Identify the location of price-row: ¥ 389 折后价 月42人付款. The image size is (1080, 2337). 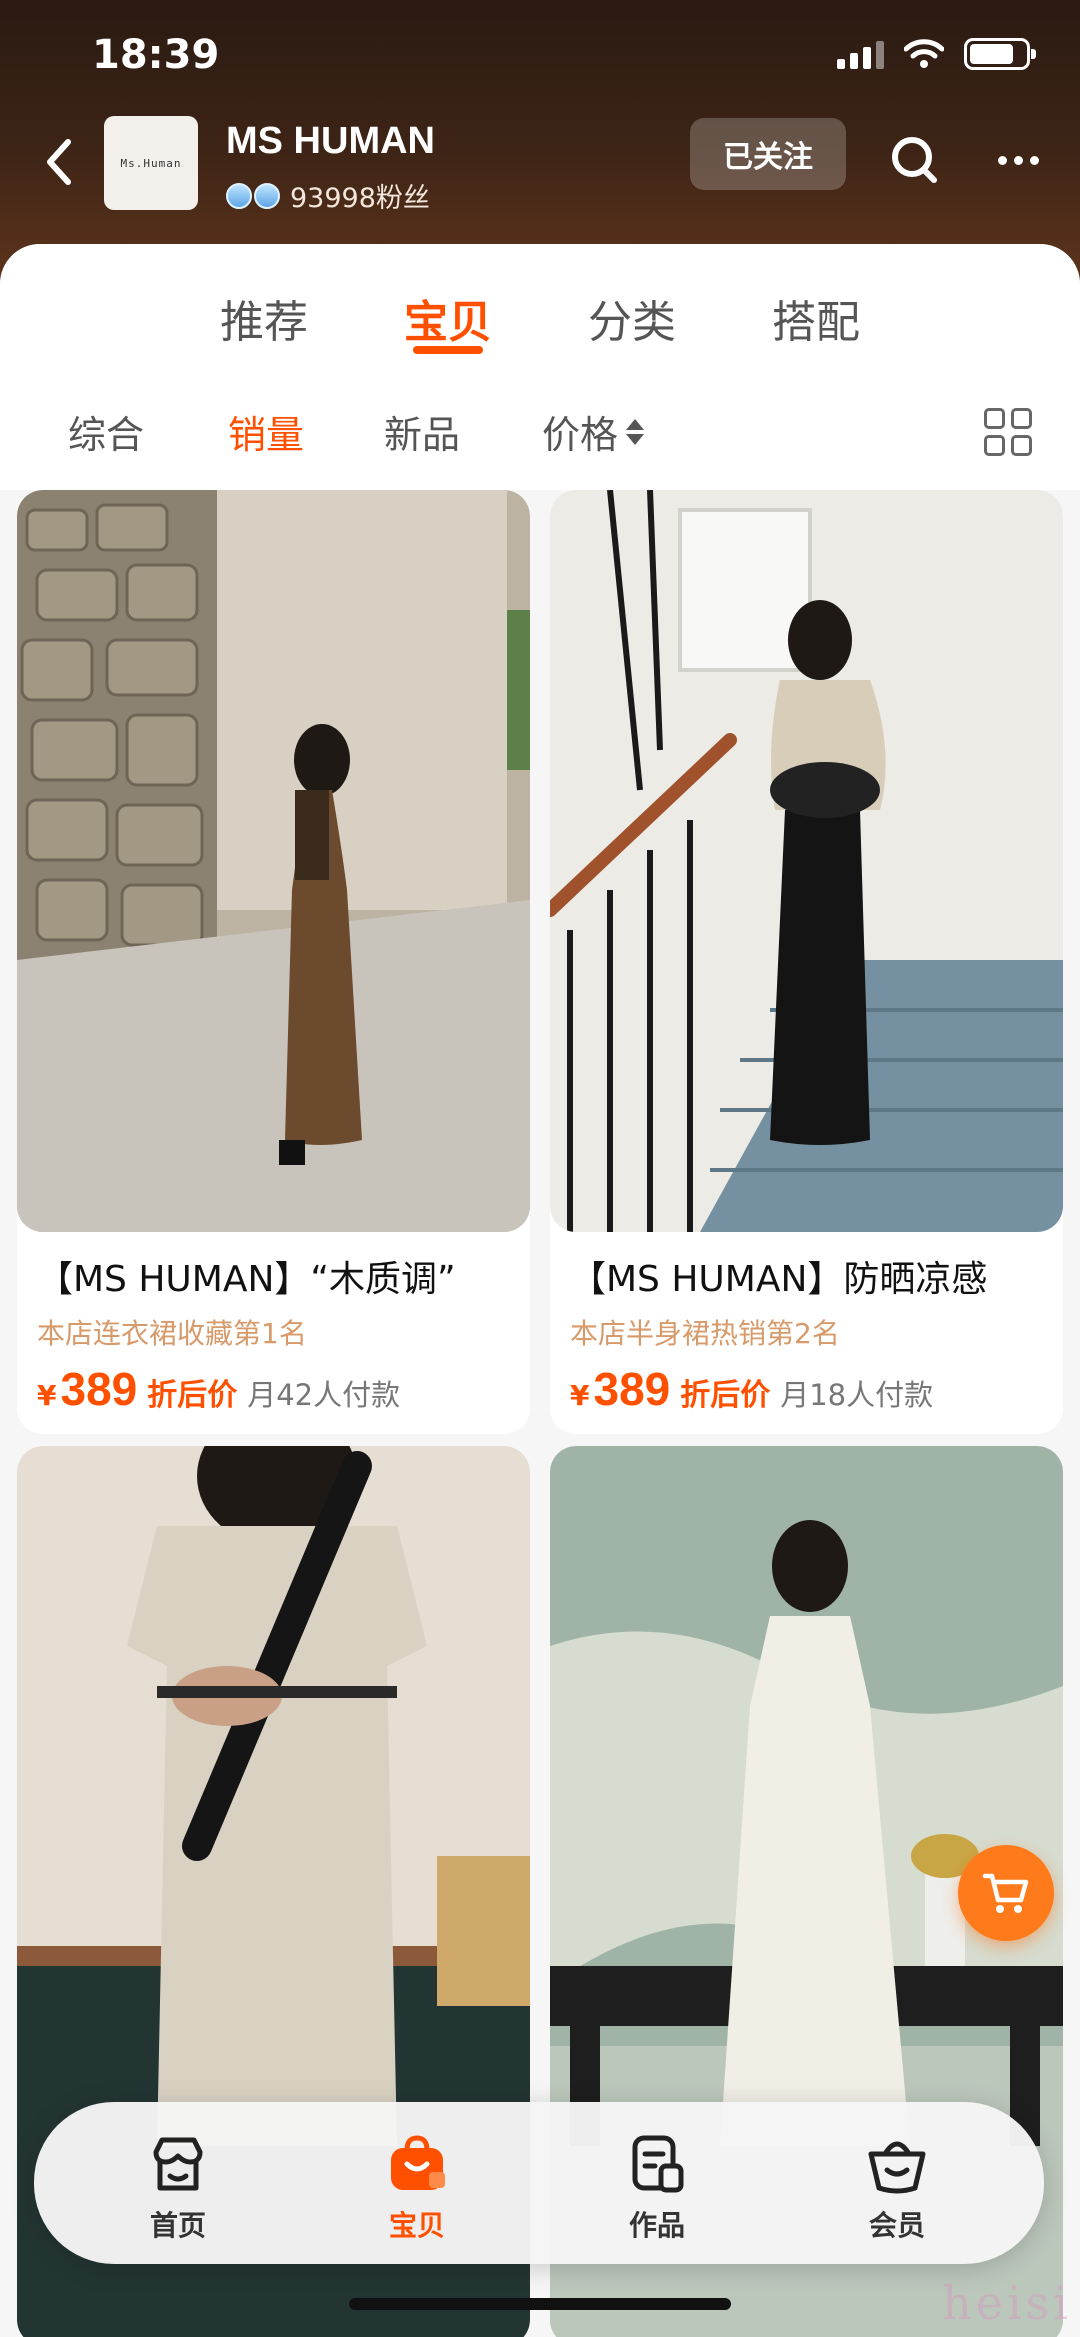
(218, 1389).